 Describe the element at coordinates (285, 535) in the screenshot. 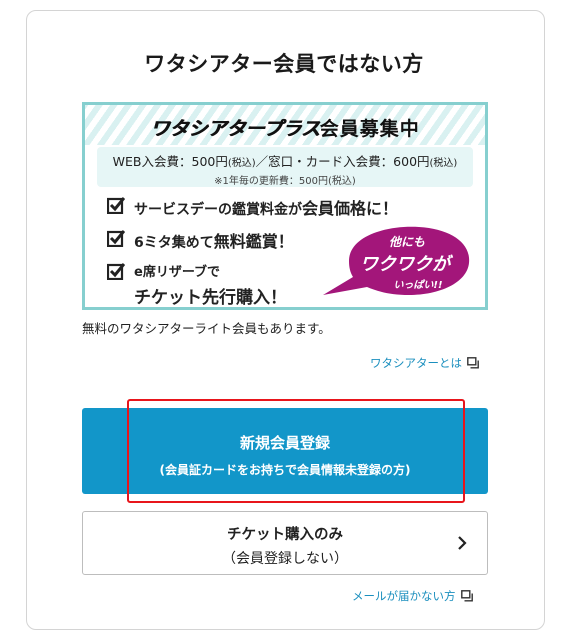

I see `ticket-button-label: チケット購入のみ` at that location.